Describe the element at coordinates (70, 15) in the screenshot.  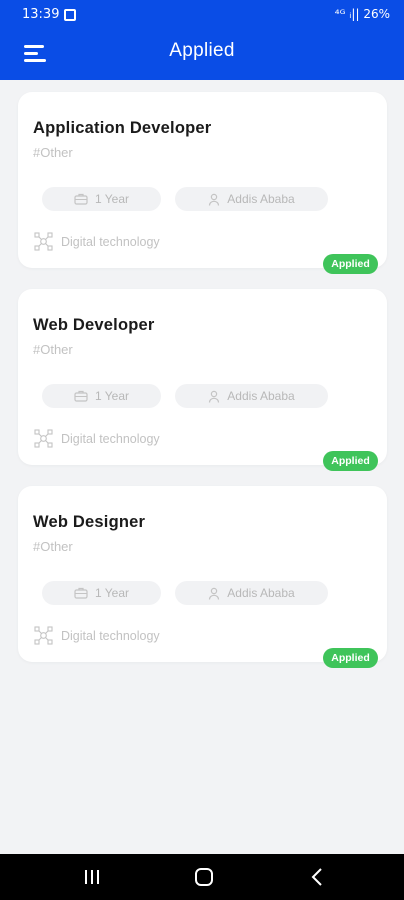
I see `gallery-notification-icon` at that location.